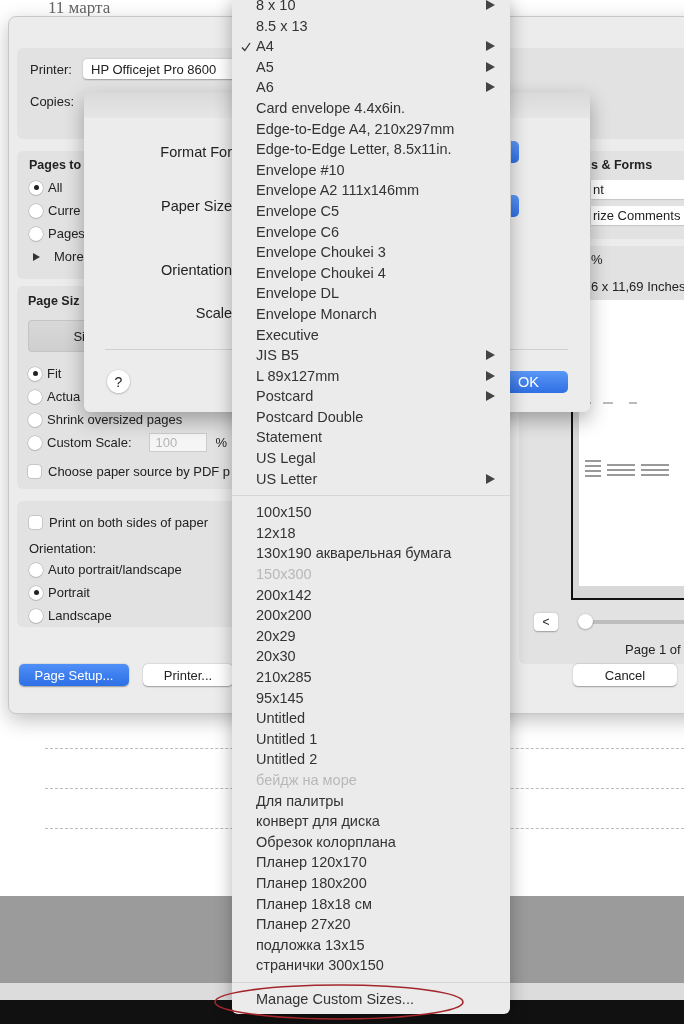 This screenshot has height=1024, width=684. What do you see at coordinates (637, 215) in the screenshot?
I see `popup-field: rize Comments` at bounding box center [637, 215].